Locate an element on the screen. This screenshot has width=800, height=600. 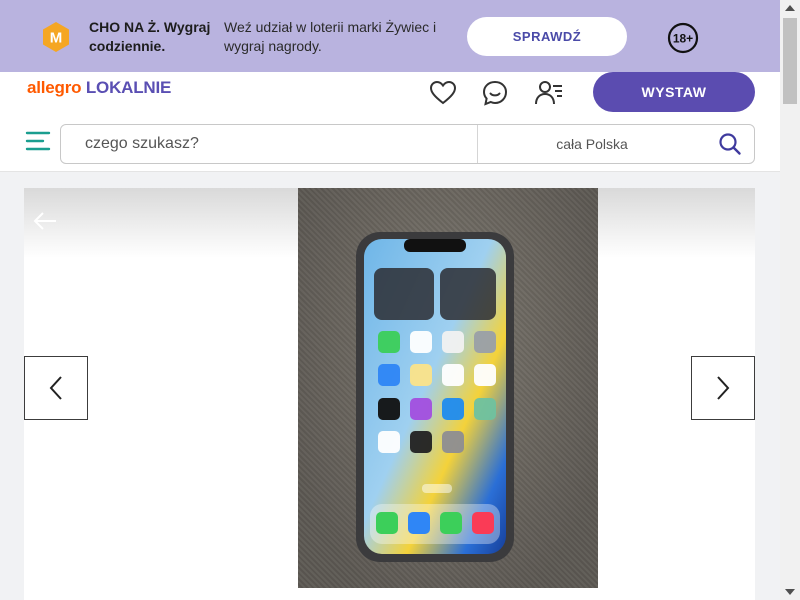
scroll-up-arrow is located at coordinates (790, 8).